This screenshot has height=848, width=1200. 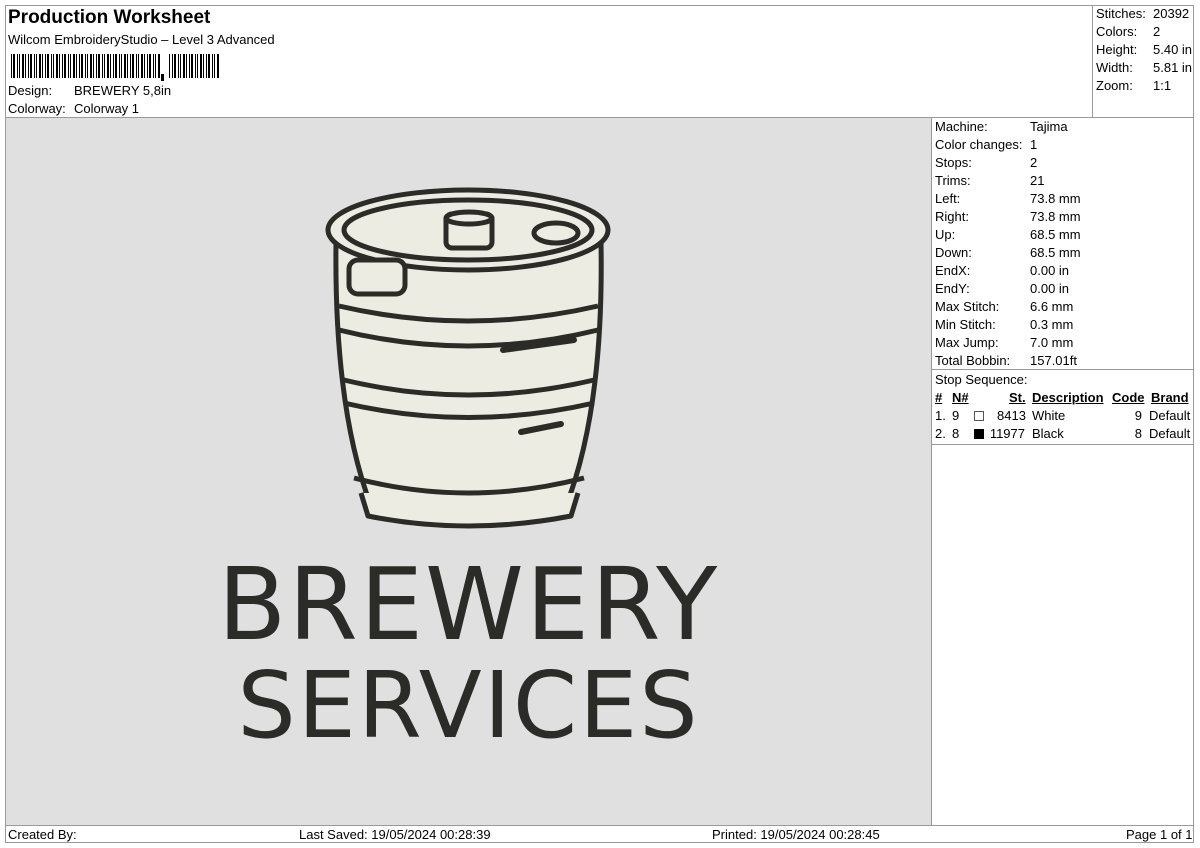 What do you see at coordinates (468, 705) in the screenshot?
I see `design-text-line2: SERVICES` at bounding box center [468, 705].